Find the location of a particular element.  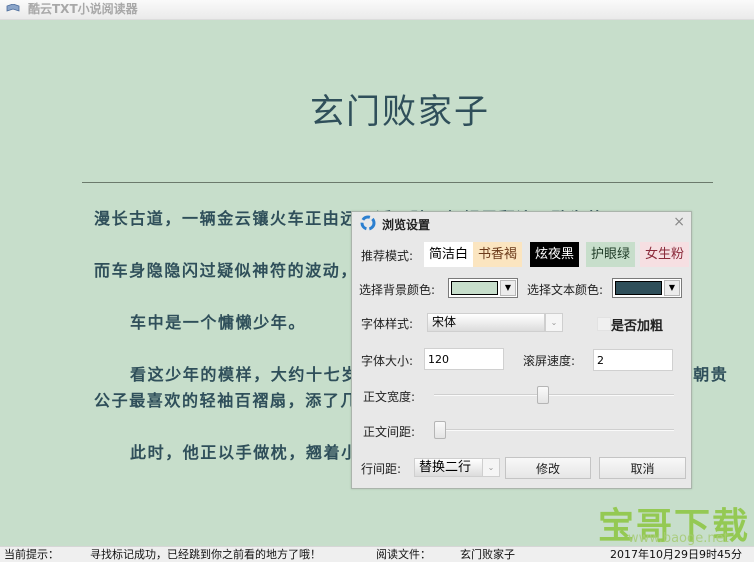

text-color-picker: ▼ is located at coordinates (647, 288).